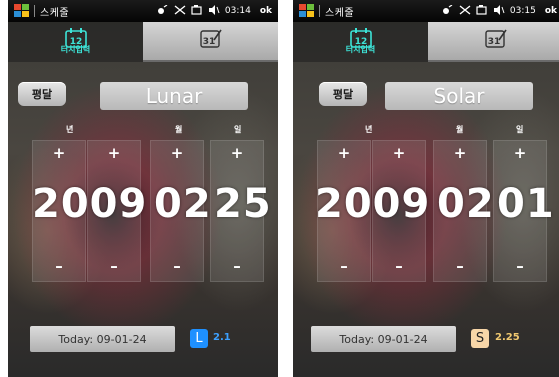 The width and height of the screenshot is (559, 377). What do you see at coordinates (143, 11) in the screenshot?
I see `status-bar: 스케줄 03:14 ok` at bounding box center [143, 11].